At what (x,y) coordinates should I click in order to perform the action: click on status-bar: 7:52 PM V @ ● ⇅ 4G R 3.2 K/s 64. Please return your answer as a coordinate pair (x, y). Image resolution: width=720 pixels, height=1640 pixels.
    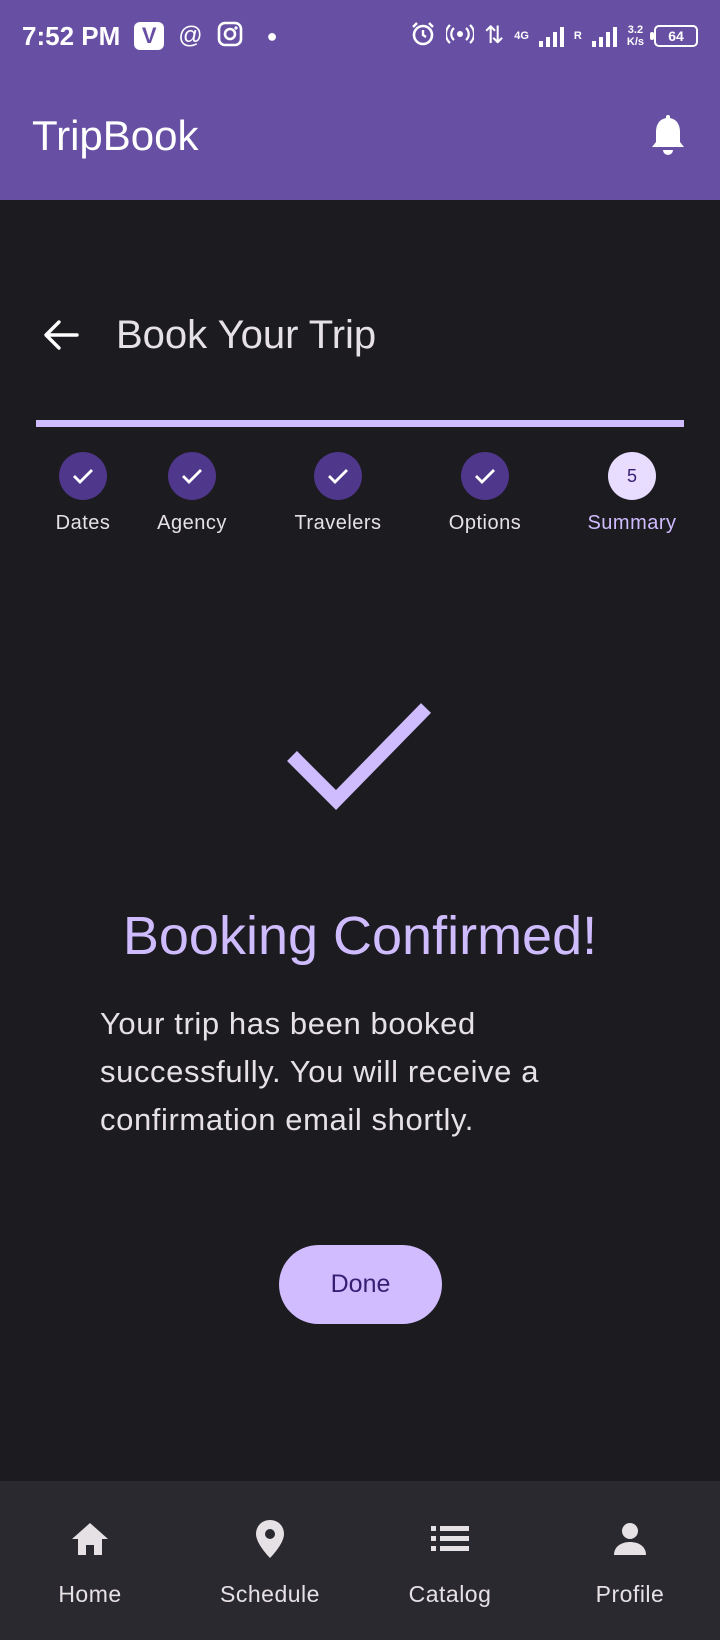
    Looking at the image, I should click on (360, 36).